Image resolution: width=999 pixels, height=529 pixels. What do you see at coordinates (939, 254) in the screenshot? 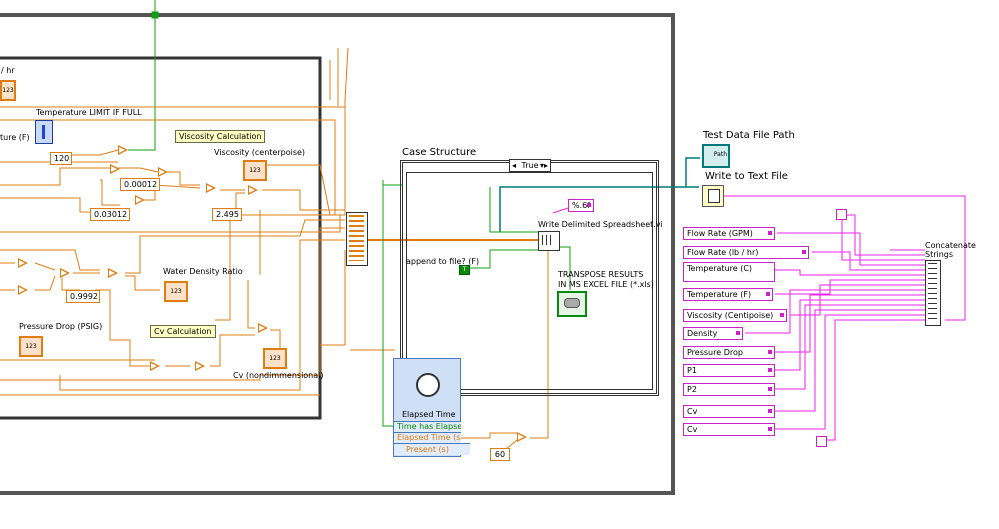
I see `concatenate-label-2: Strings` at bounding box center [939, 254].